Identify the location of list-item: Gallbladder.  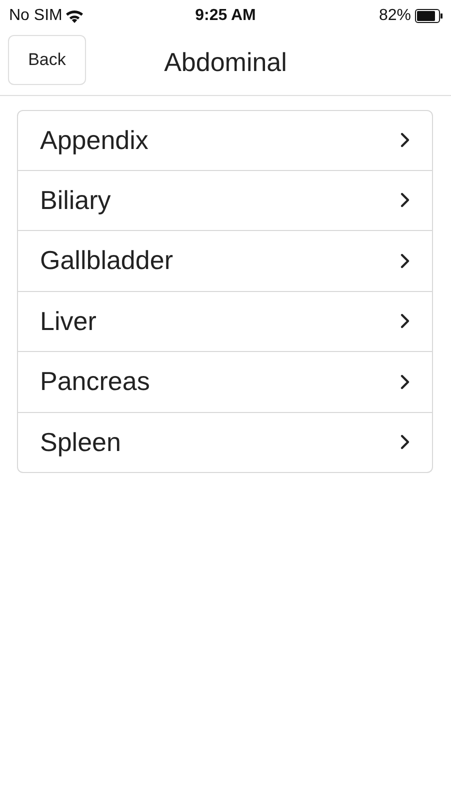
(225, 261).